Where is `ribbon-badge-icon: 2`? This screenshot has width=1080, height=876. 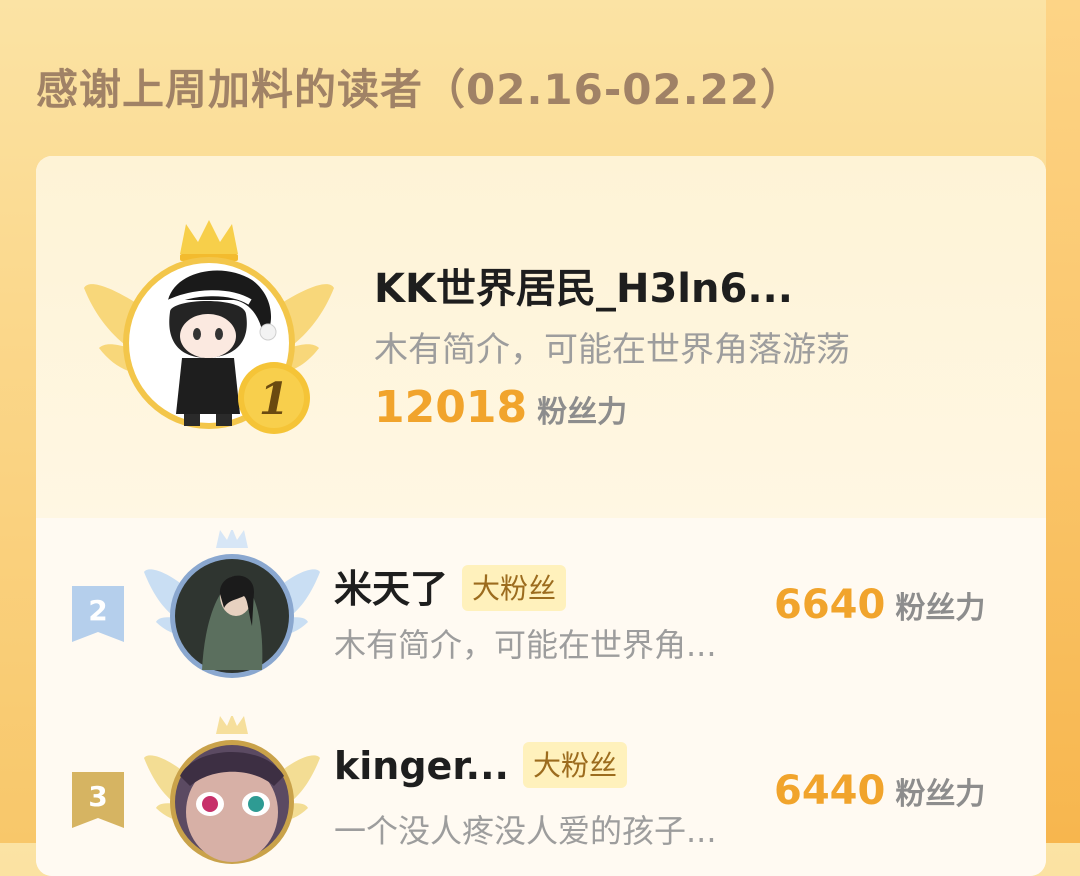
ribbon-badge-icon: 2 is located at coordinates (98, 614).